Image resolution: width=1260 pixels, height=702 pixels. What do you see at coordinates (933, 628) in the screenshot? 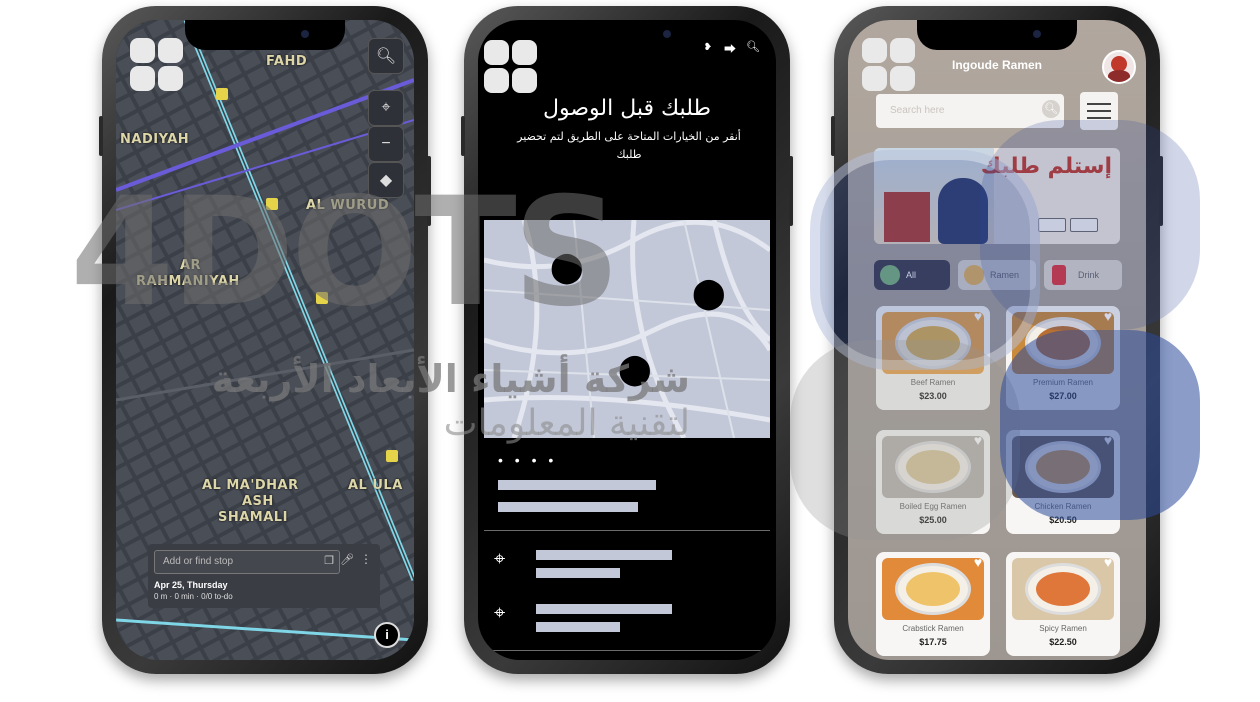
I see `item-name: Crabstick Ramen` at bounding box center [933, 628].